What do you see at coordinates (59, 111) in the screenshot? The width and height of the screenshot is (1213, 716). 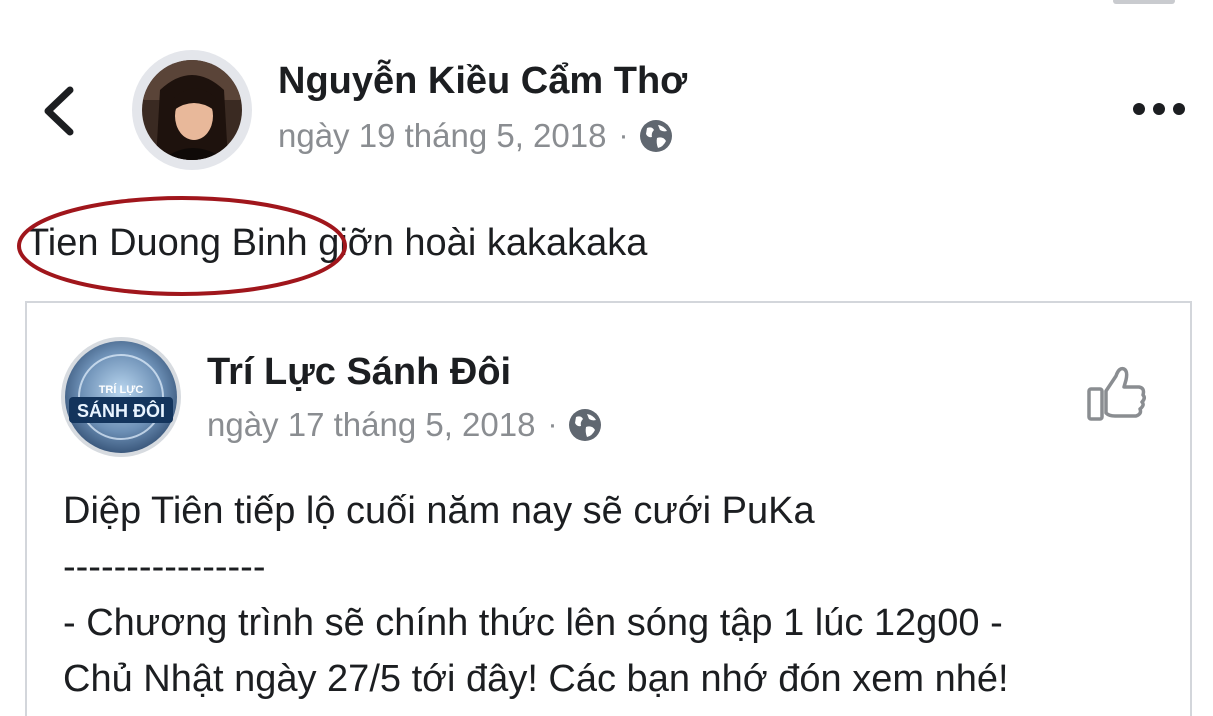 I see `chevron-left-icon` at bounding box center [59, 111].